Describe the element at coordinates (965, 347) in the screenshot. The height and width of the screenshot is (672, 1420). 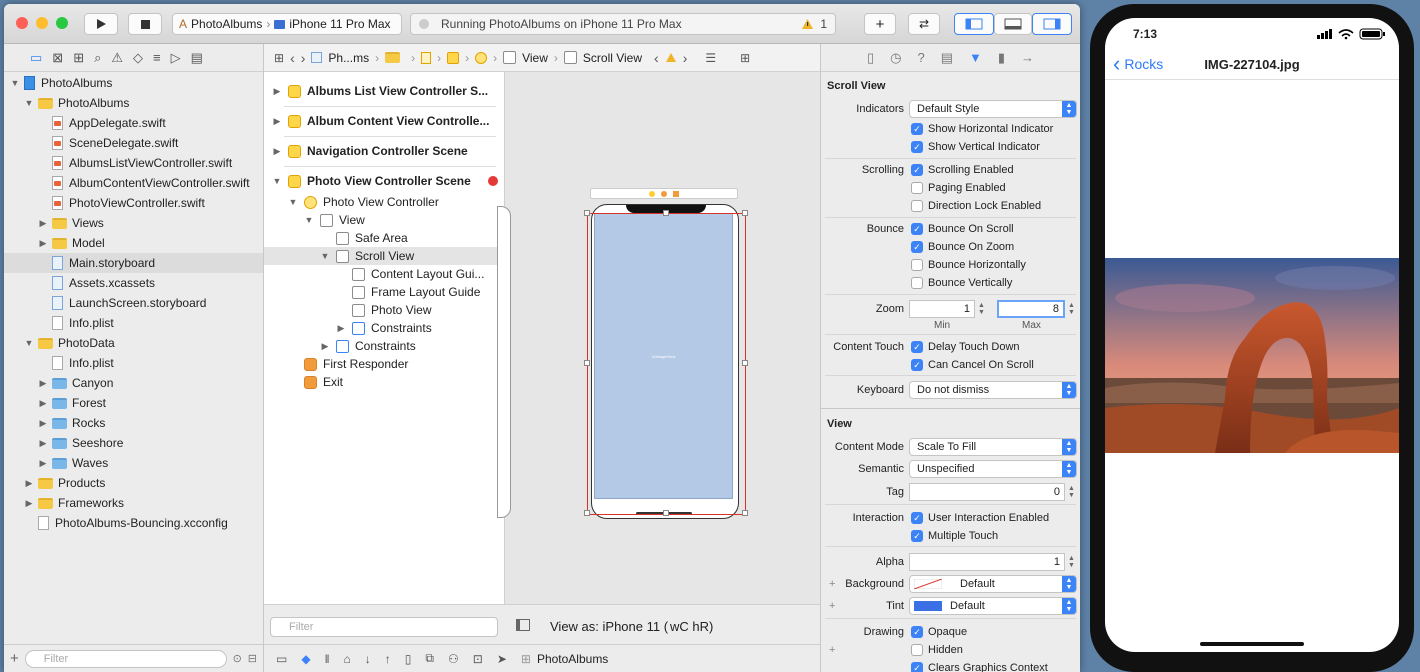
I see `delay-touch-down-checkbox: ✓ Delay Touch Down` at that location.